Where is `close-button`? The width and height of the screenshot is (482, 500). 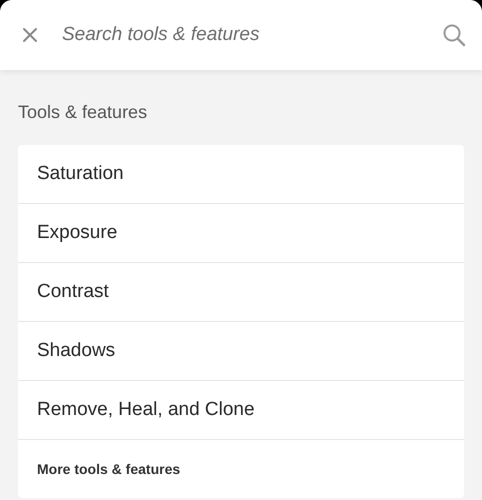
close-button is located at coordinates (30, 35).